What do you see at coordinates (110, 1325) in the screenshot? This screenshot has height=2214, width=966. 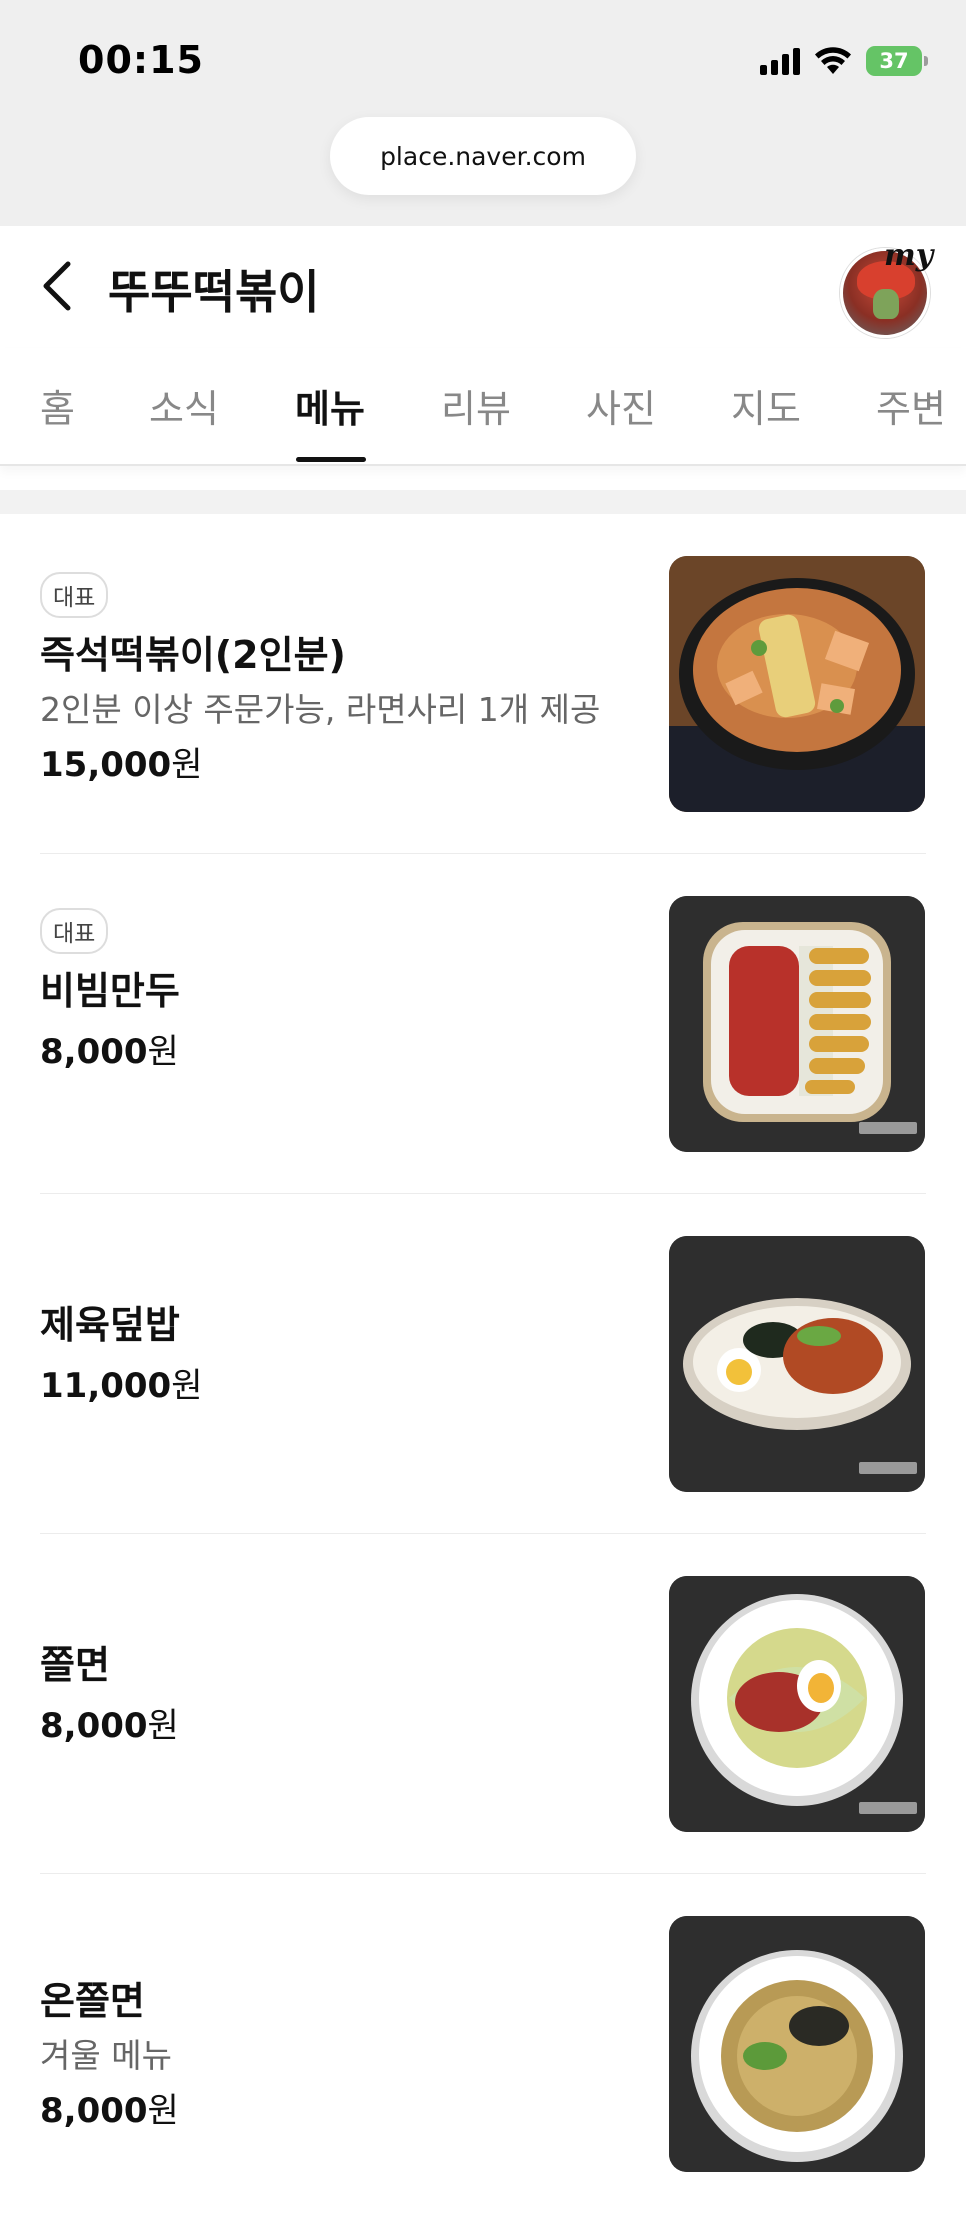 I see `menu-item-name: 제육덮밥` at bounding box center [110, 1325].